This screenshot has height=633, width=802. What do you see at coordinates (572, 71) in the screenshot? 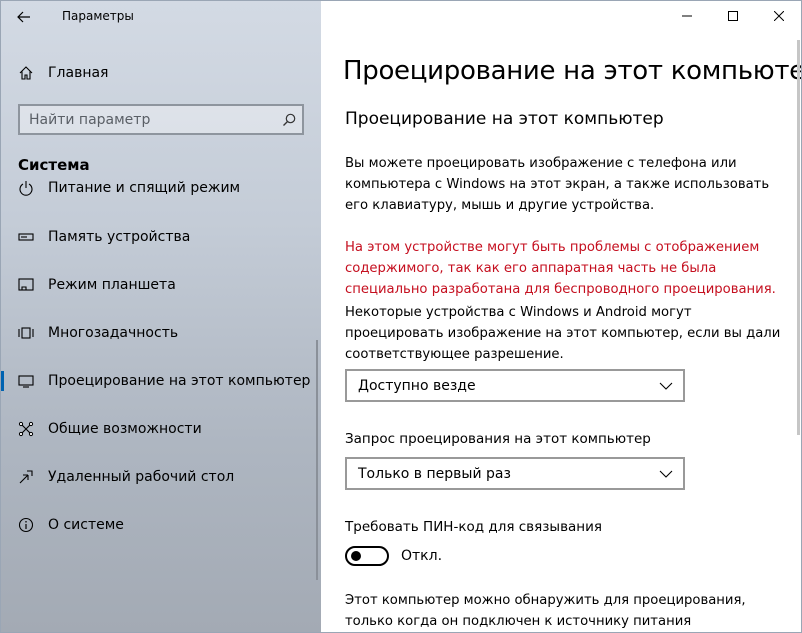
I see `page-title: Проецирование на этот компьютер` at bounding box center [572, 71].